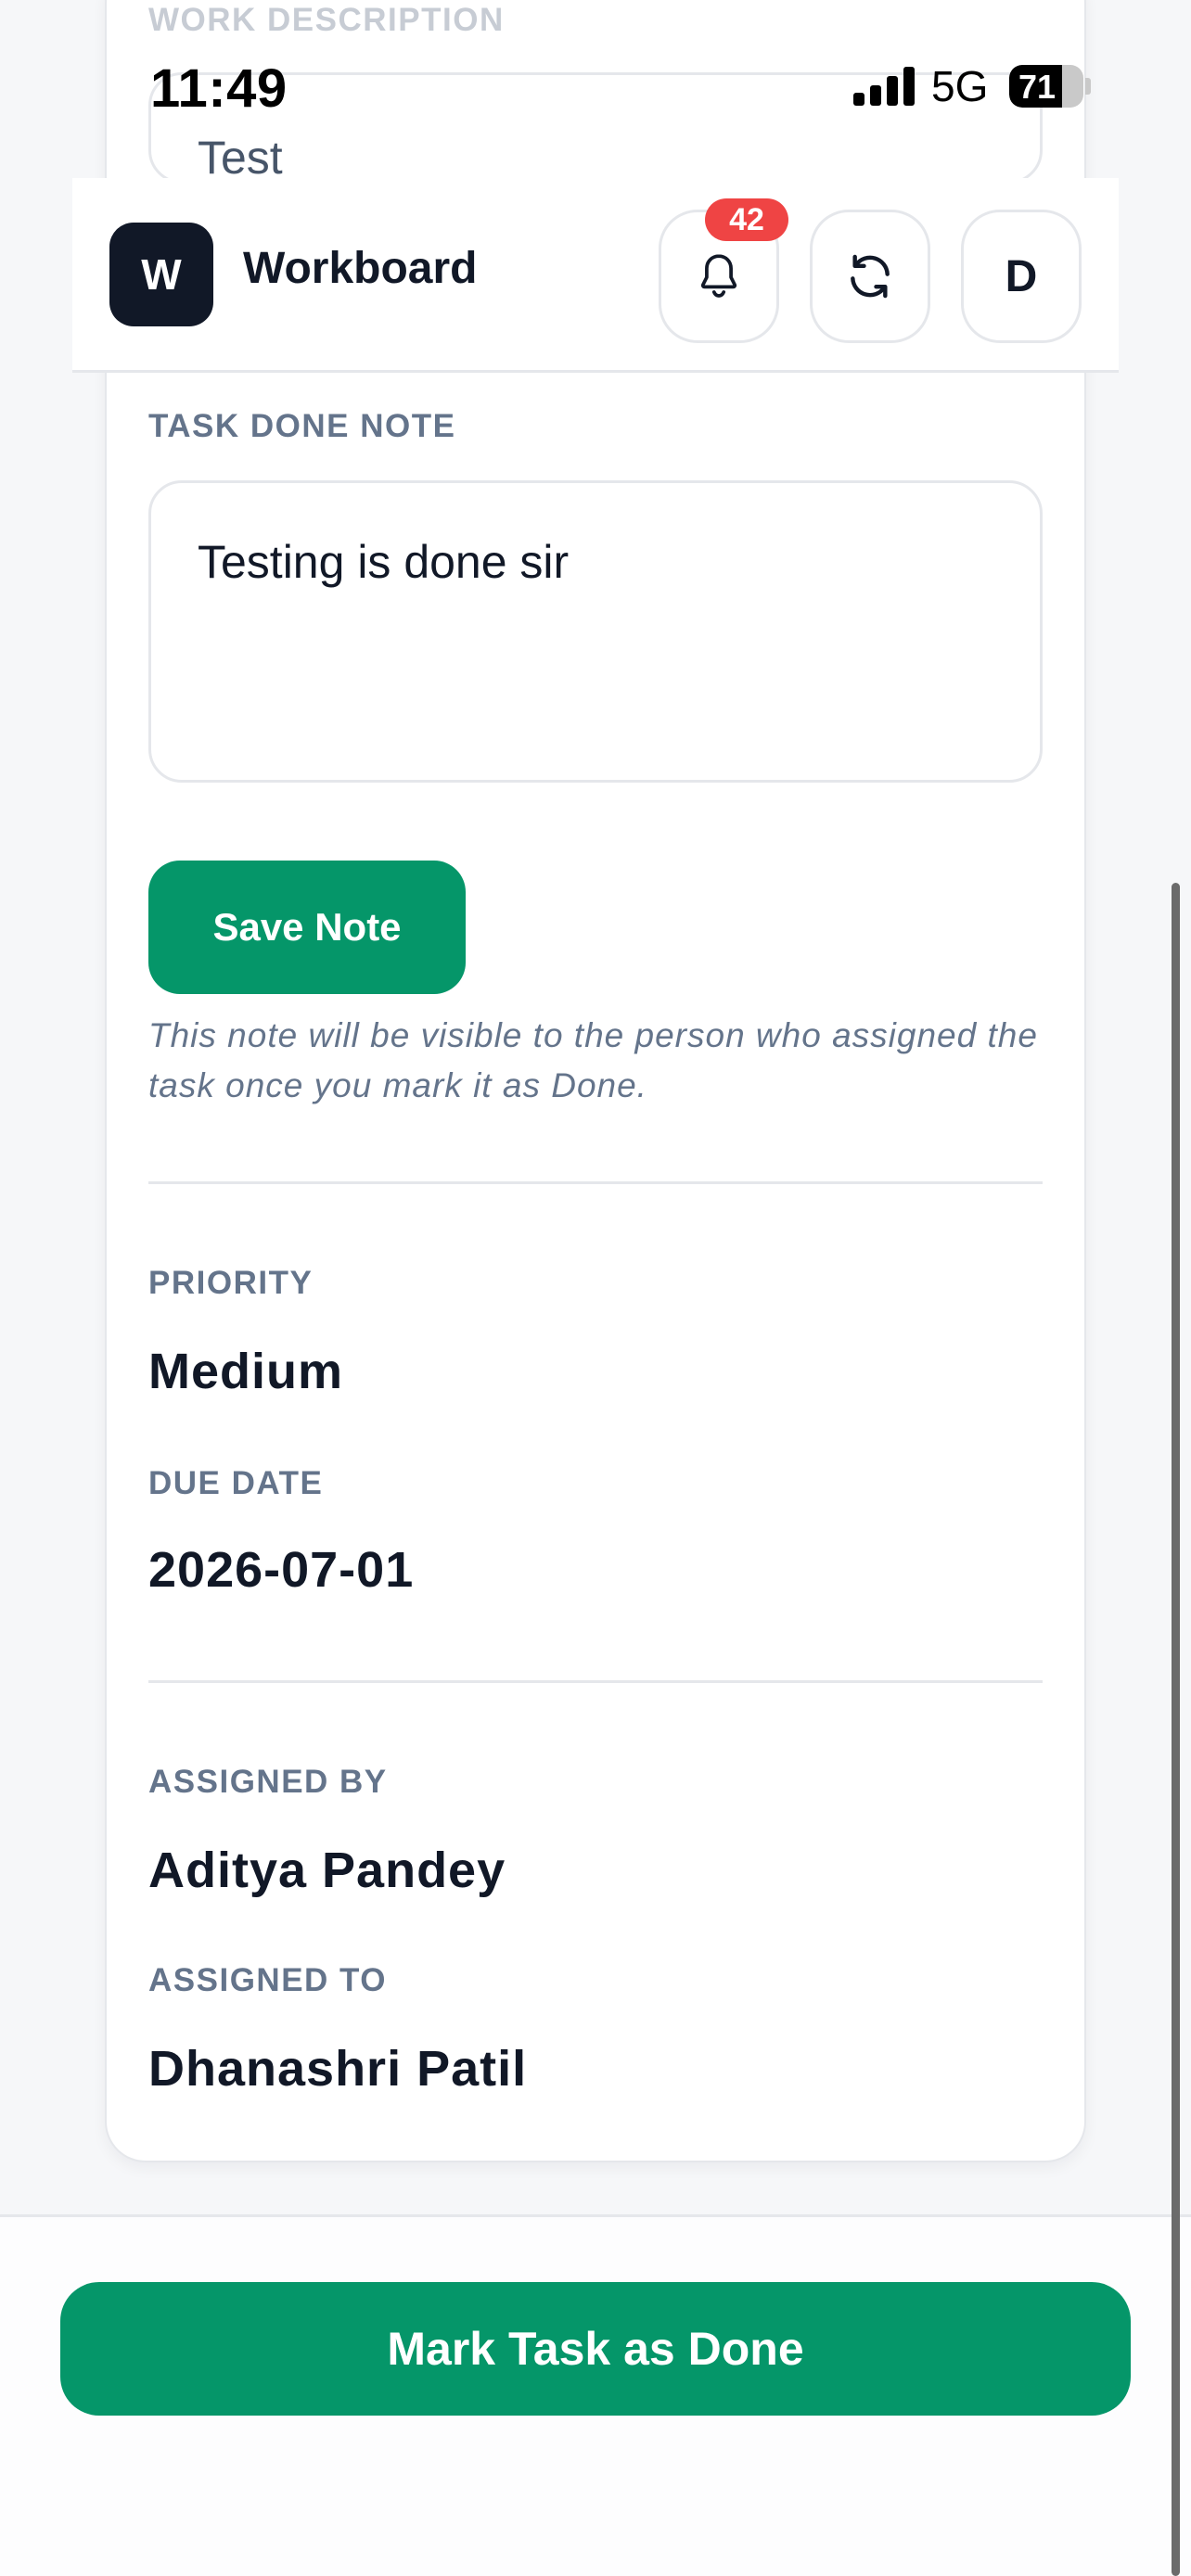 The image size is (1191, 2576). I want to click on due-date-label: DUE DATE, so click(236, 1483).